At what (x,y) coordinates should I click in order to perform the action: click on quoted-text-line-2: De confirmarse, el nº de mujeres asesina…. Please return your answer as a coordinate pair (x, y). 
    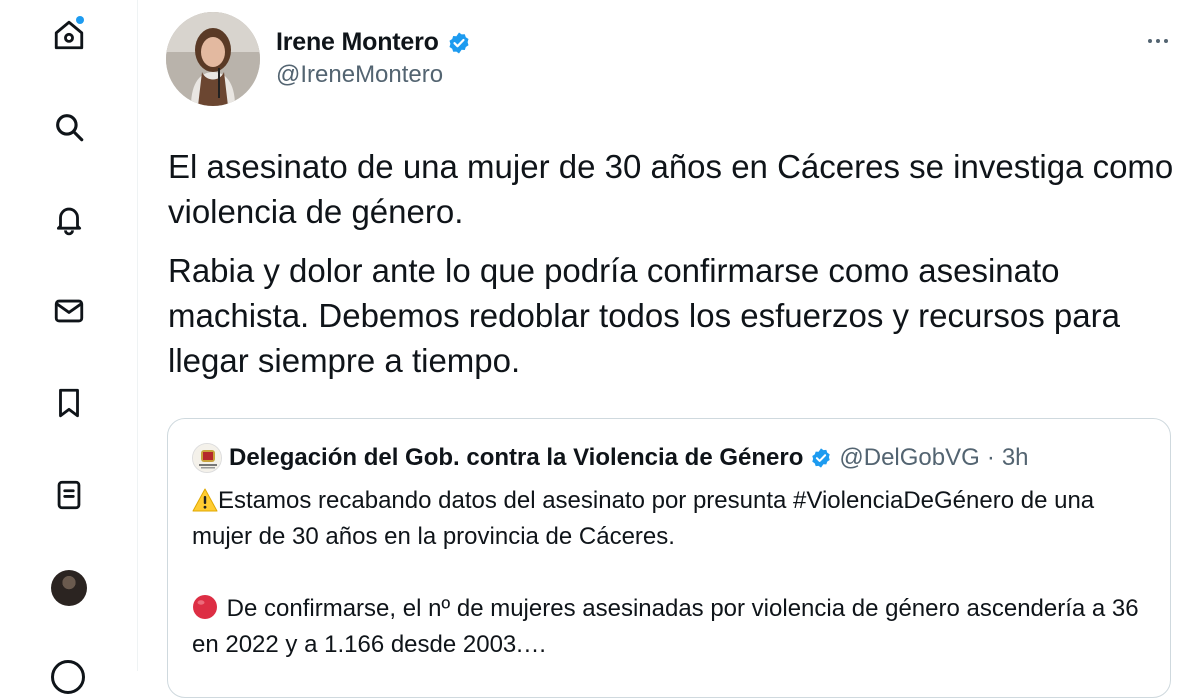
    Looking at the image, I should click on (672, 627).